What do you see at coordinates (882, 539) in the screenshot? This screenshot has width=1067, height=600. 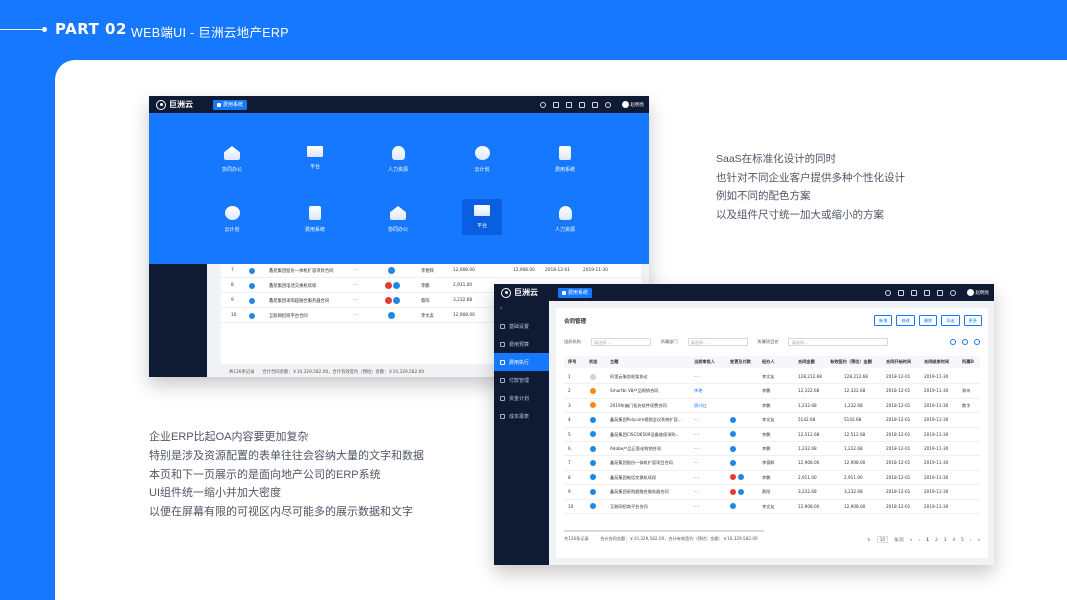 I see `page-size-select: 10` at bounding box center [882, 539].